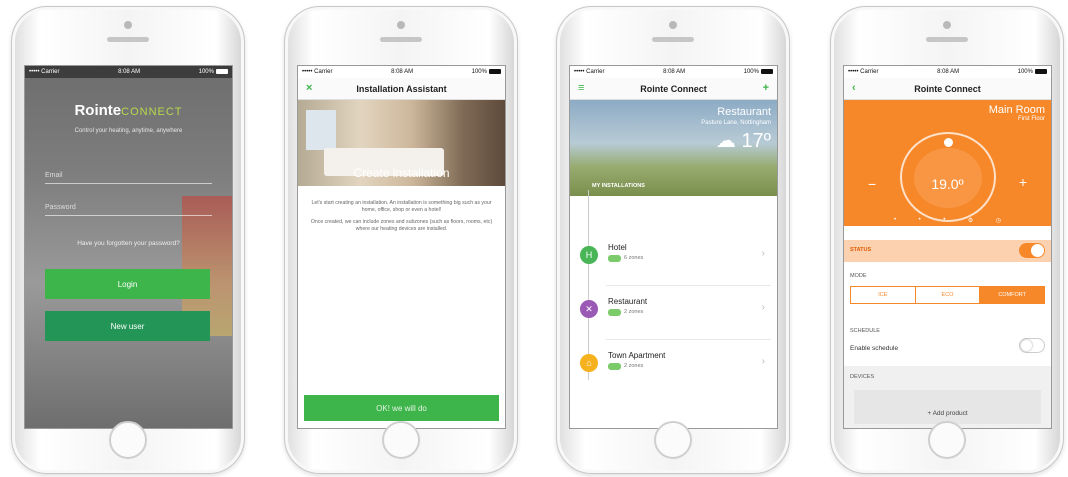 This screenshot has height=477, width=1068. Describe the element at coordinates (947, 251) in the screenshot. I see `status-row: STATUS` at that location.